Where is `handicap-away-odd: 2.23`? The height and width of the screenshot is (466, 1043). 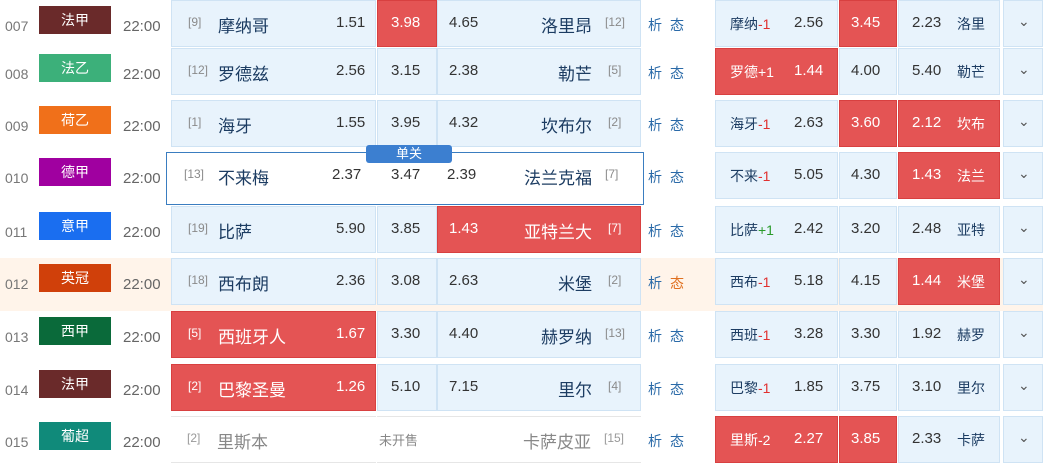 handicap-away-odd: 2.23 is located at coordinates (927, 22).